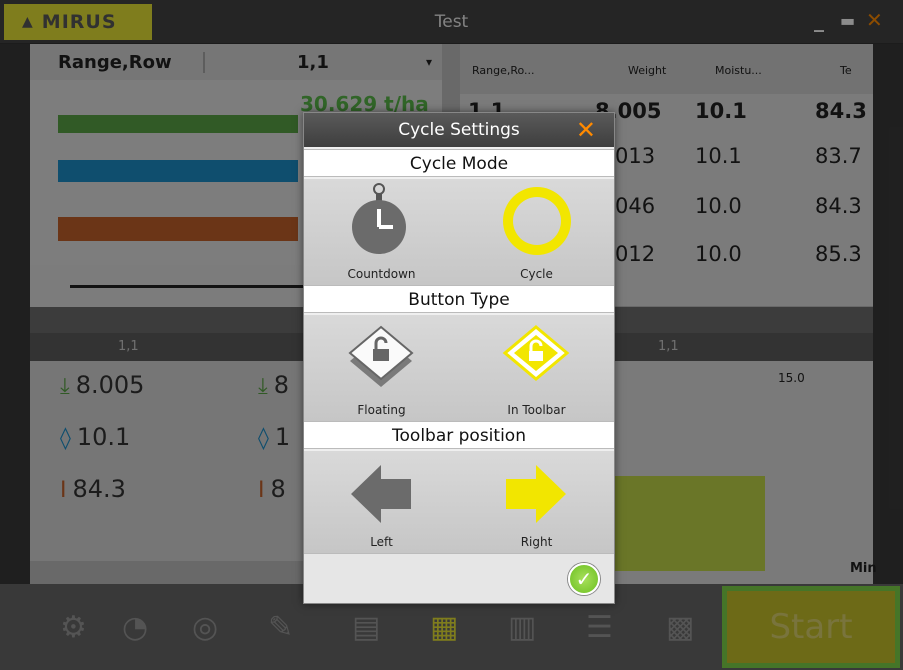  I want to click on stopwatch-icon, so click(379, 218).